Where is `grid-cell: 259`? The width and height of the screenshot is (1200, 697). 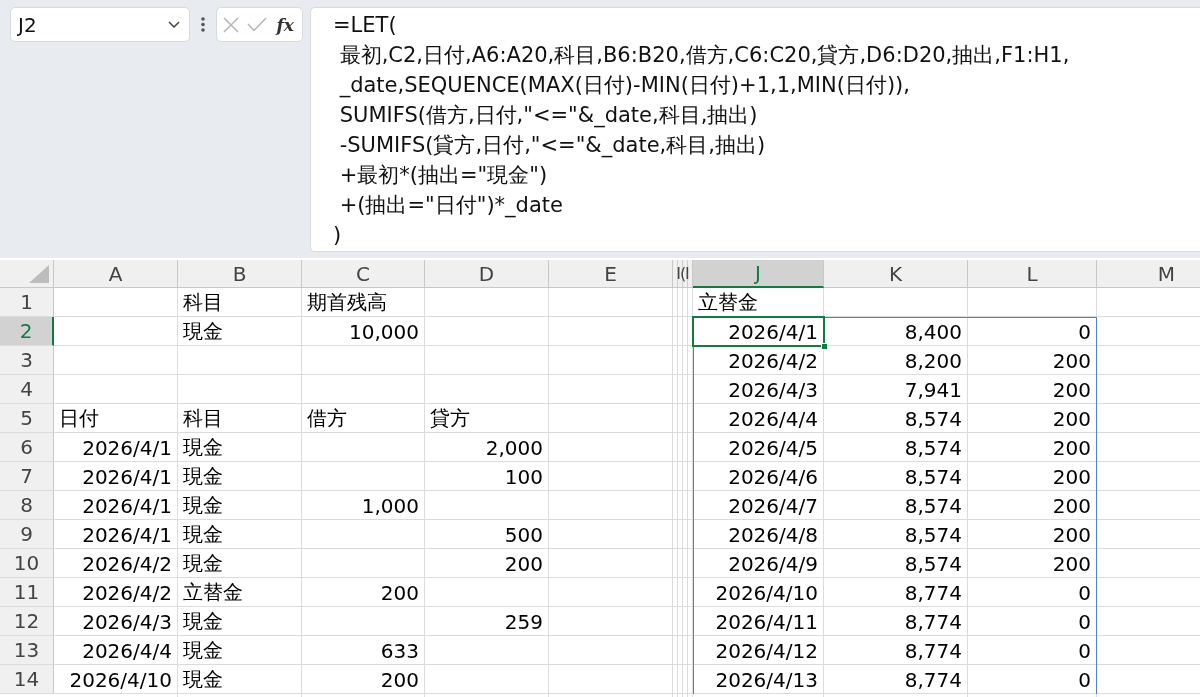 grid-cell: 259 is located at coordinates (487, 621).